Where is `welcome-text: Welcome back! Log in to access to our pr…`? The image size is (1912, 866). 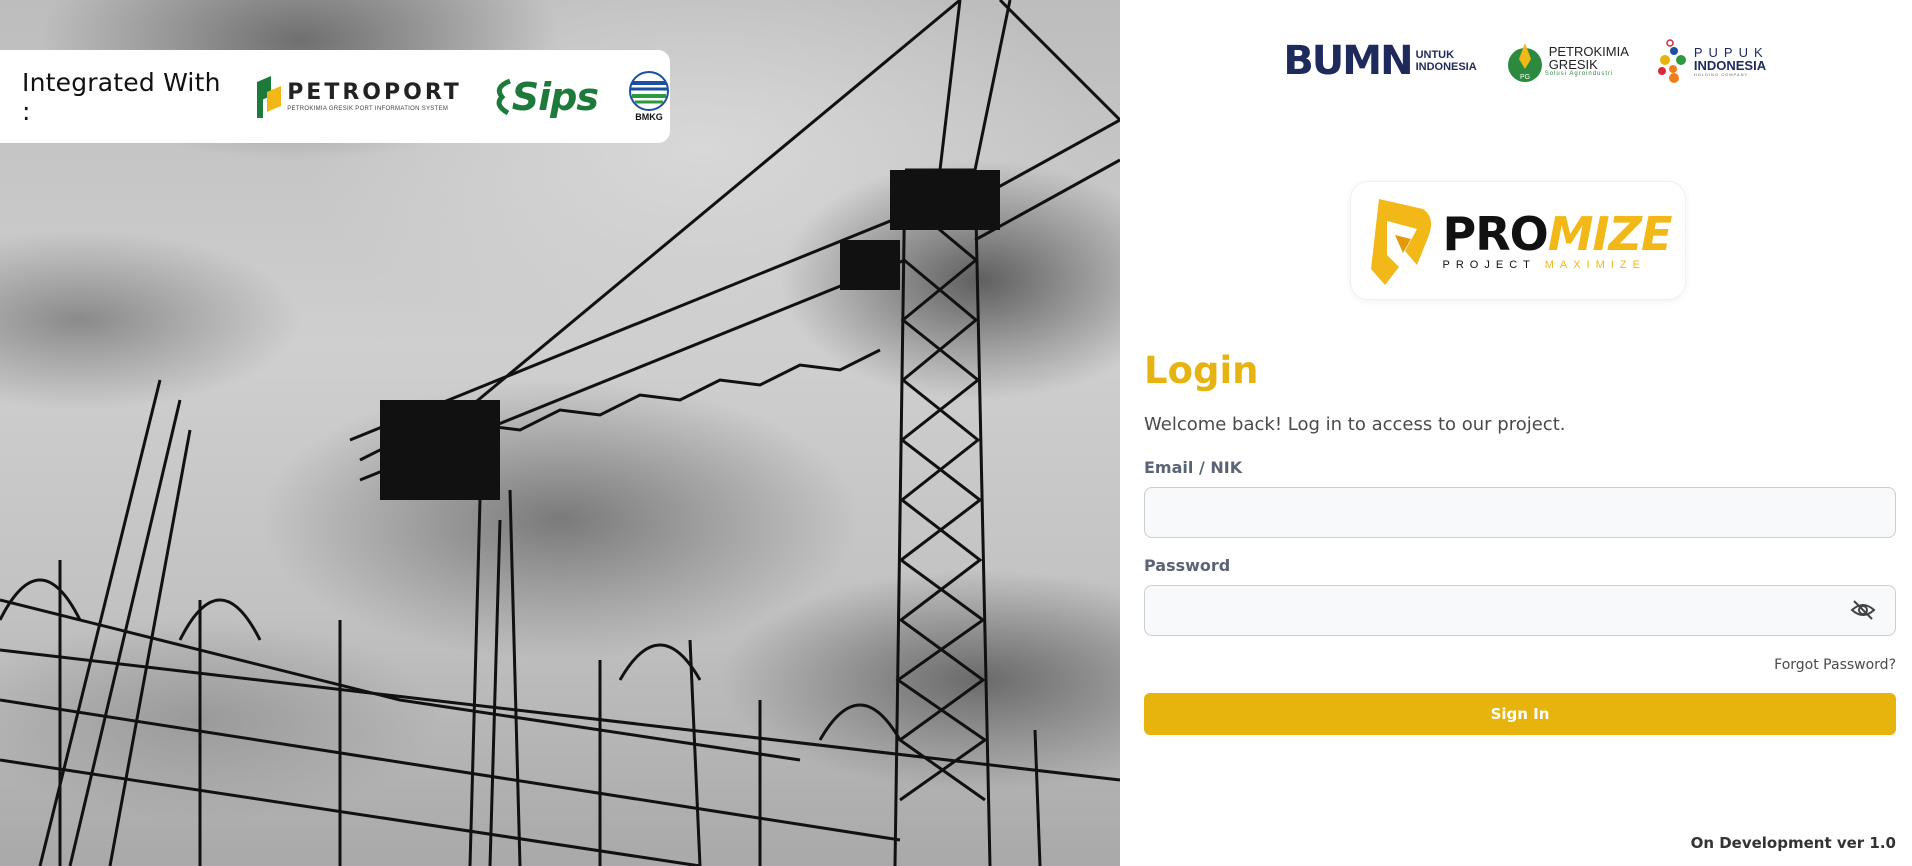 welcome-text: Welcome back! Log in to access to our pr… is located at coordinates (1355, 424).